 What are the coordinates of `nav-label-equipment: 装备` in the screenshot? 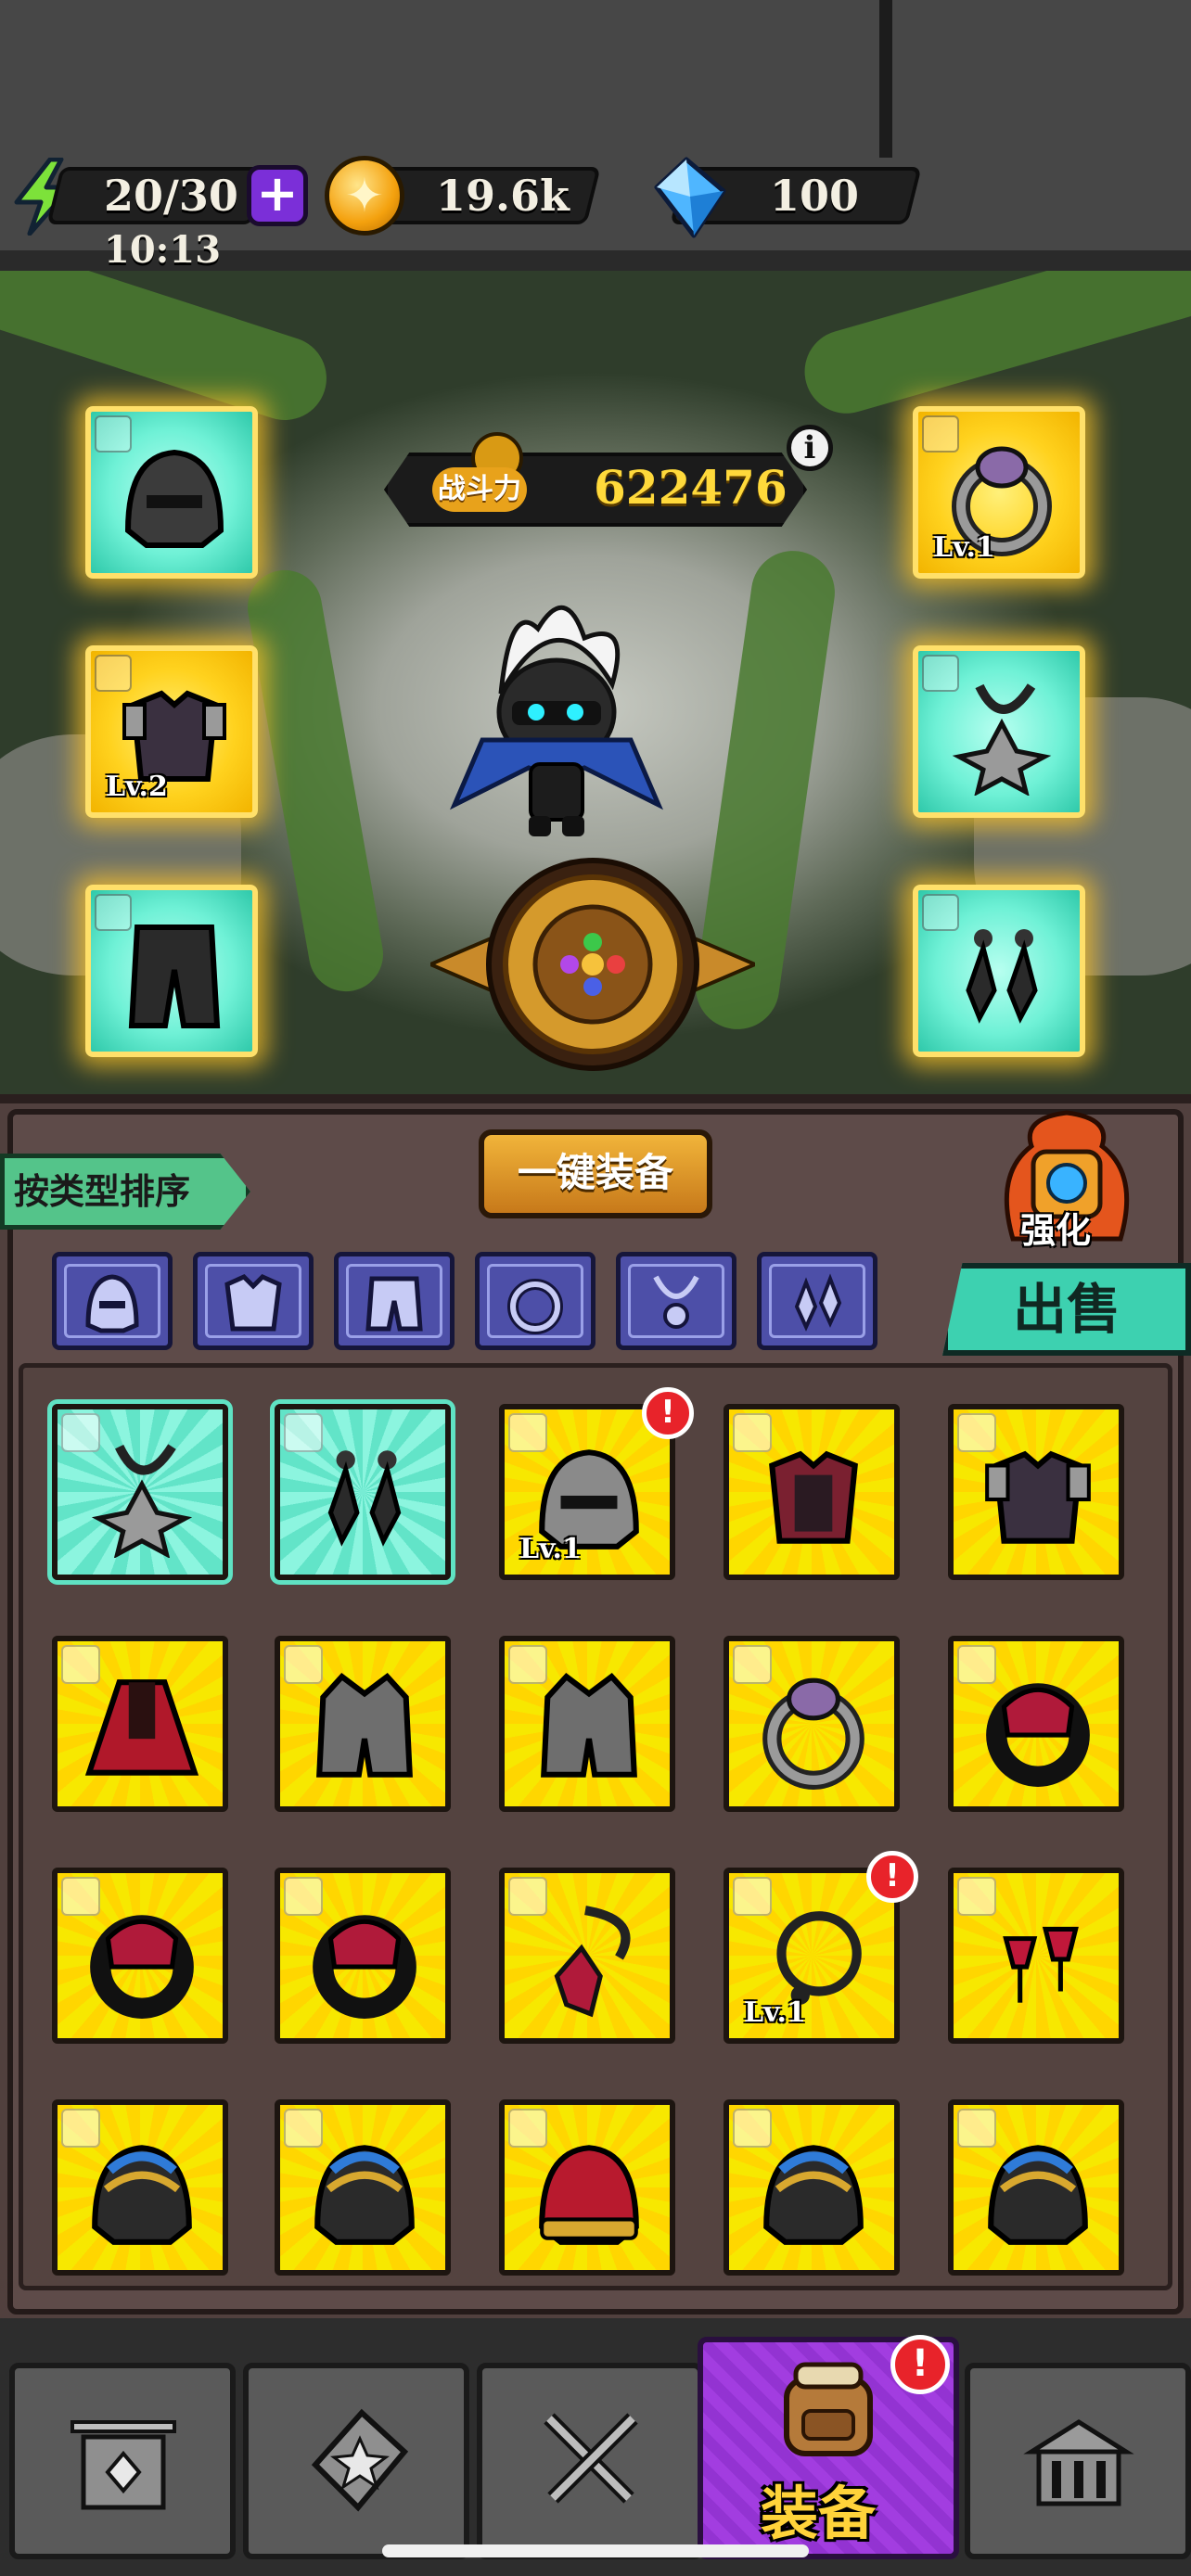 It's located at (819, 2513).